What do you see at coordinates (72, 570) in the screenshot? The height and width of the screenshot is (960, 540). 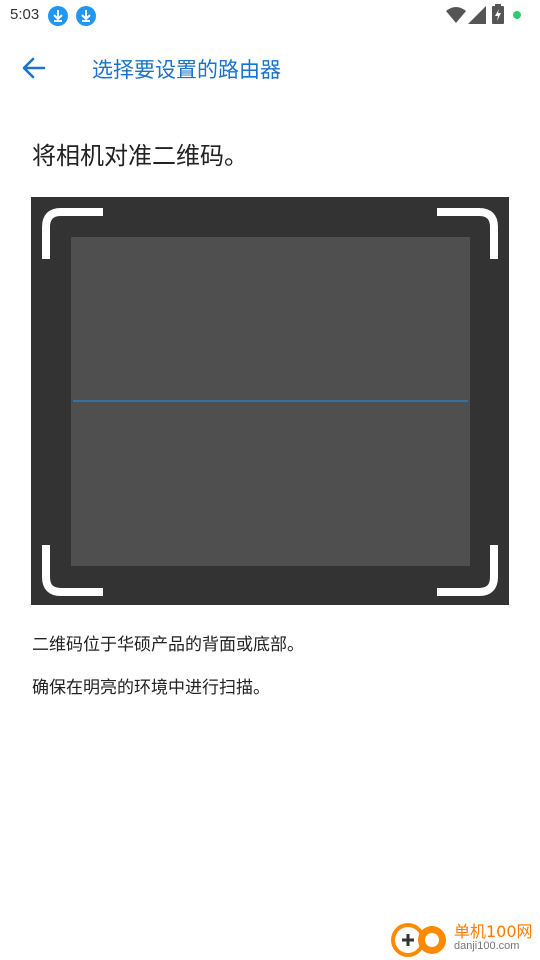 I see `corner-bottom-left` at bounding box center [72, 570].